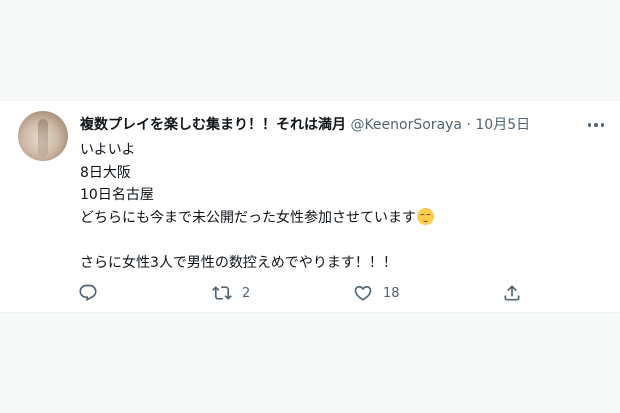 The width and height of the screenshot is (620, 413). I want to click on author-name: 複数プレイを楽しむ集まり！！それは満月, so click(213, 125).